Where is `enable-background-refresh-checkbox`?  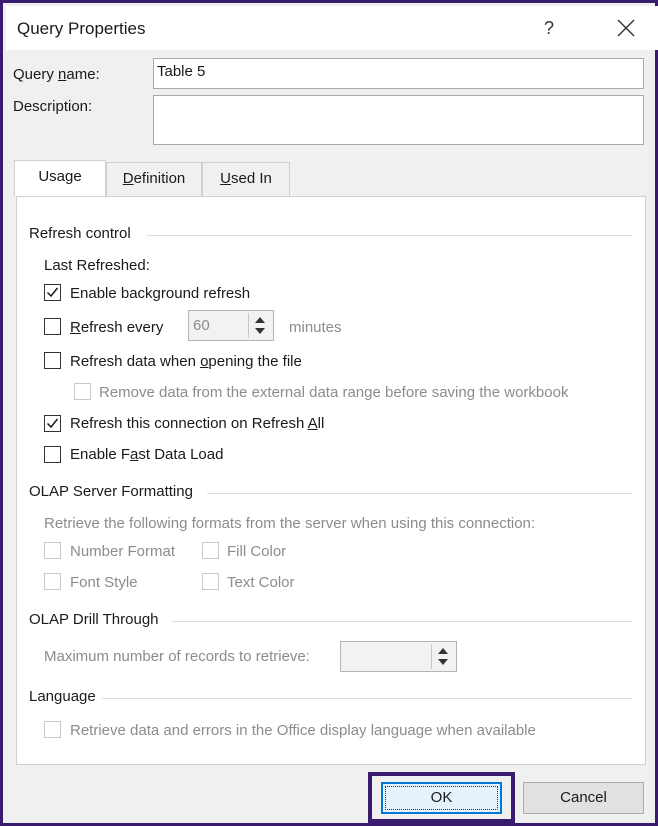 enable-background-refresh-checkbox is located at coordinates (52, 292).